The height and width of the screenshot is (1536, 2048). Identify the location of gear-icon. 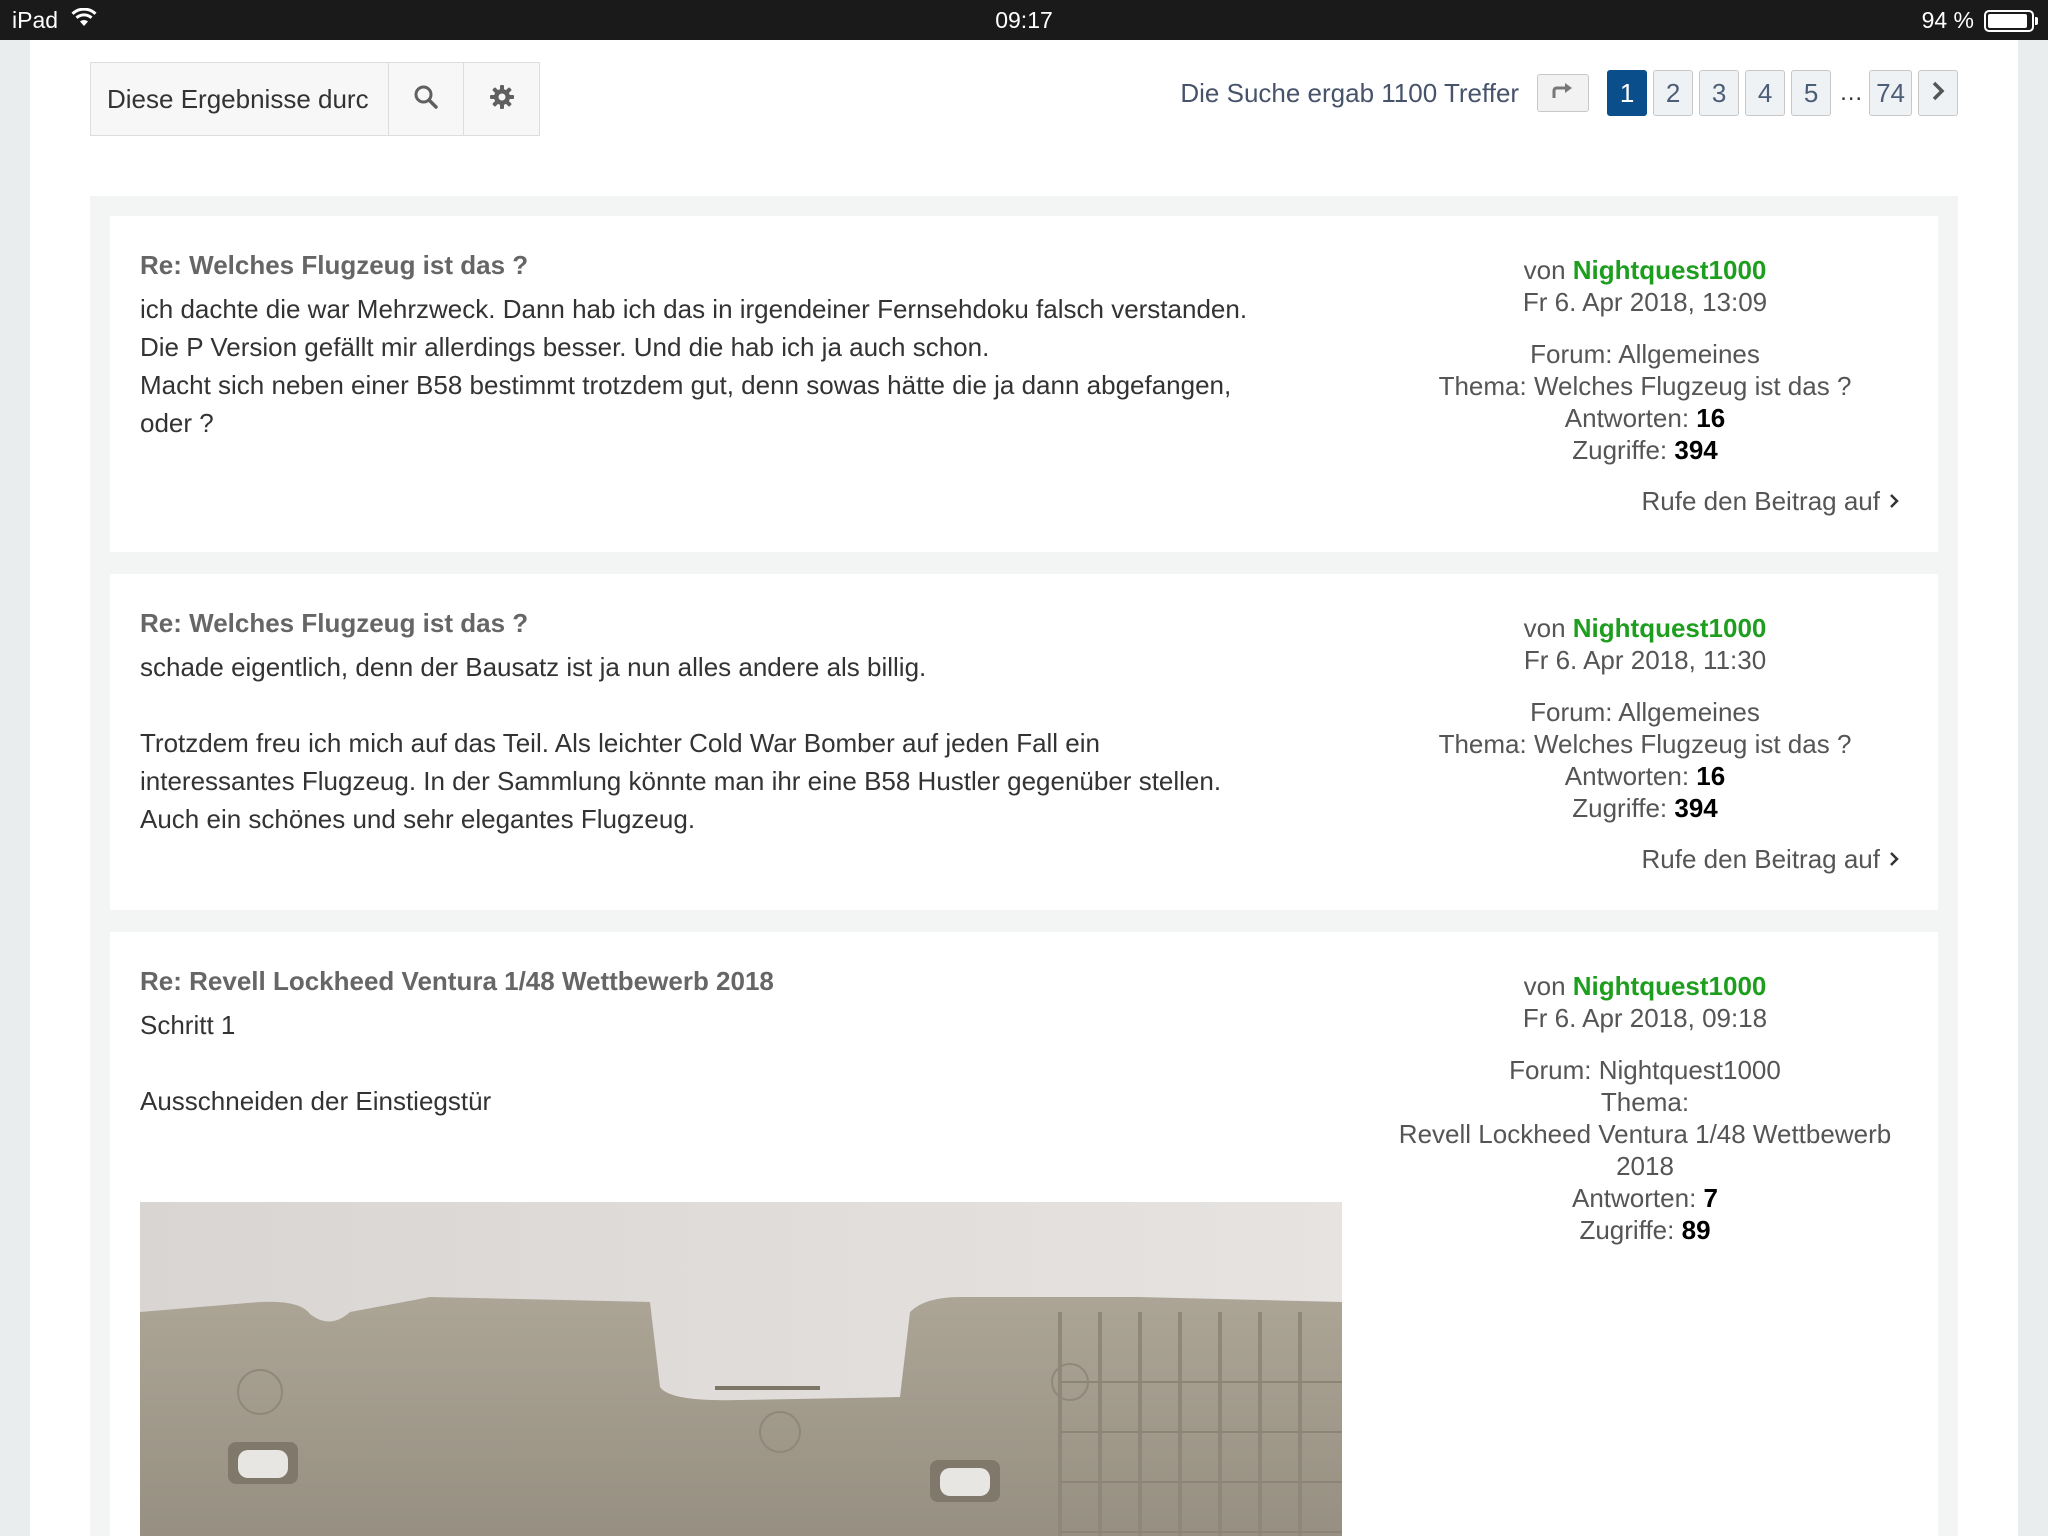
(502, 99).